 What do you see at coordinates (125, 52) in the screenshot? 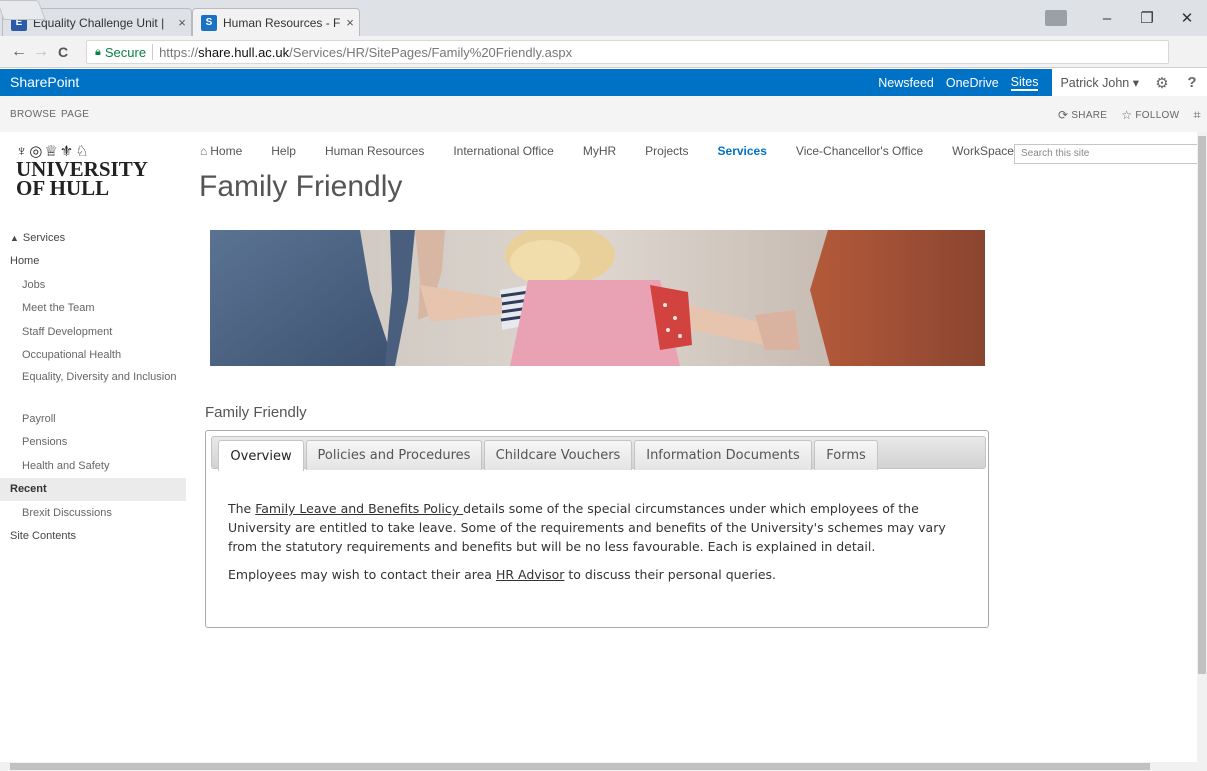
I see `secure-label: Secure` at bounding box center [125, 52].